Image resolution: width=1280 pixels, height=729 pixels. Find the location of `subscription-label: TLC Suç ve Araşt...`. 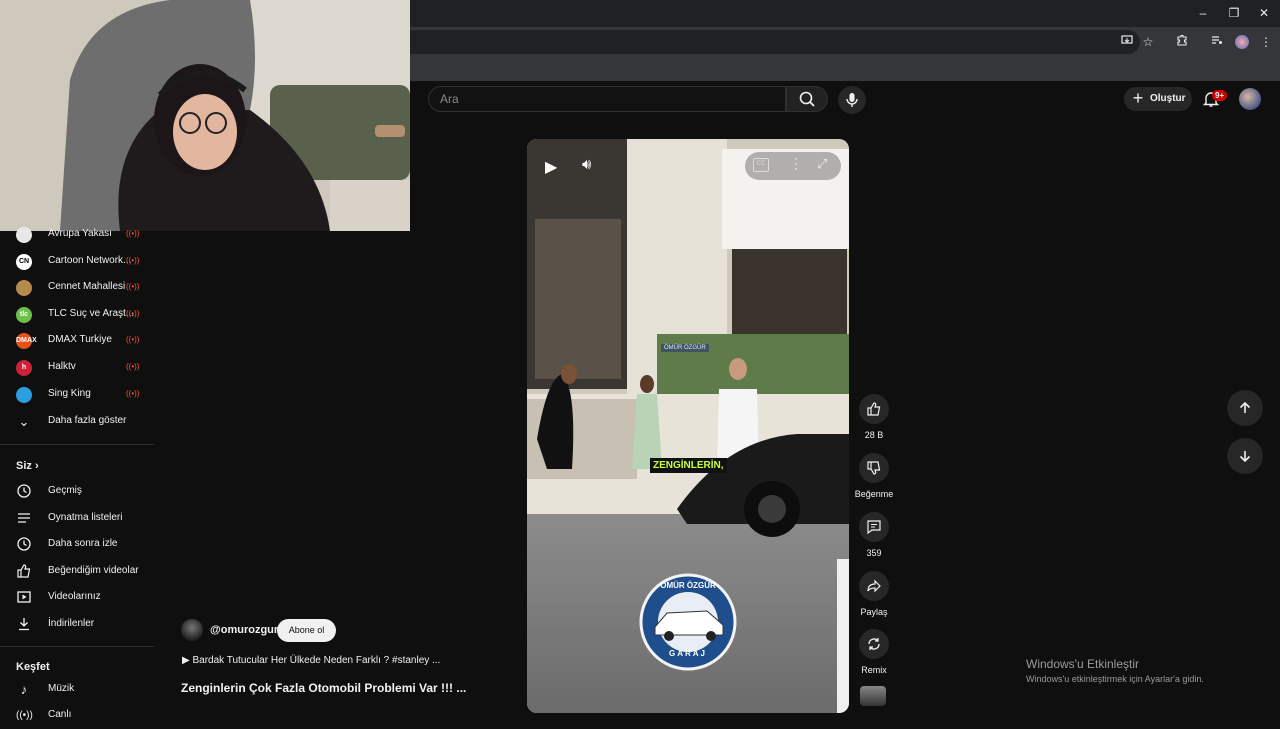

subscription-label: TLC Suç ve Araşt... is located at coordinates (91, 313).